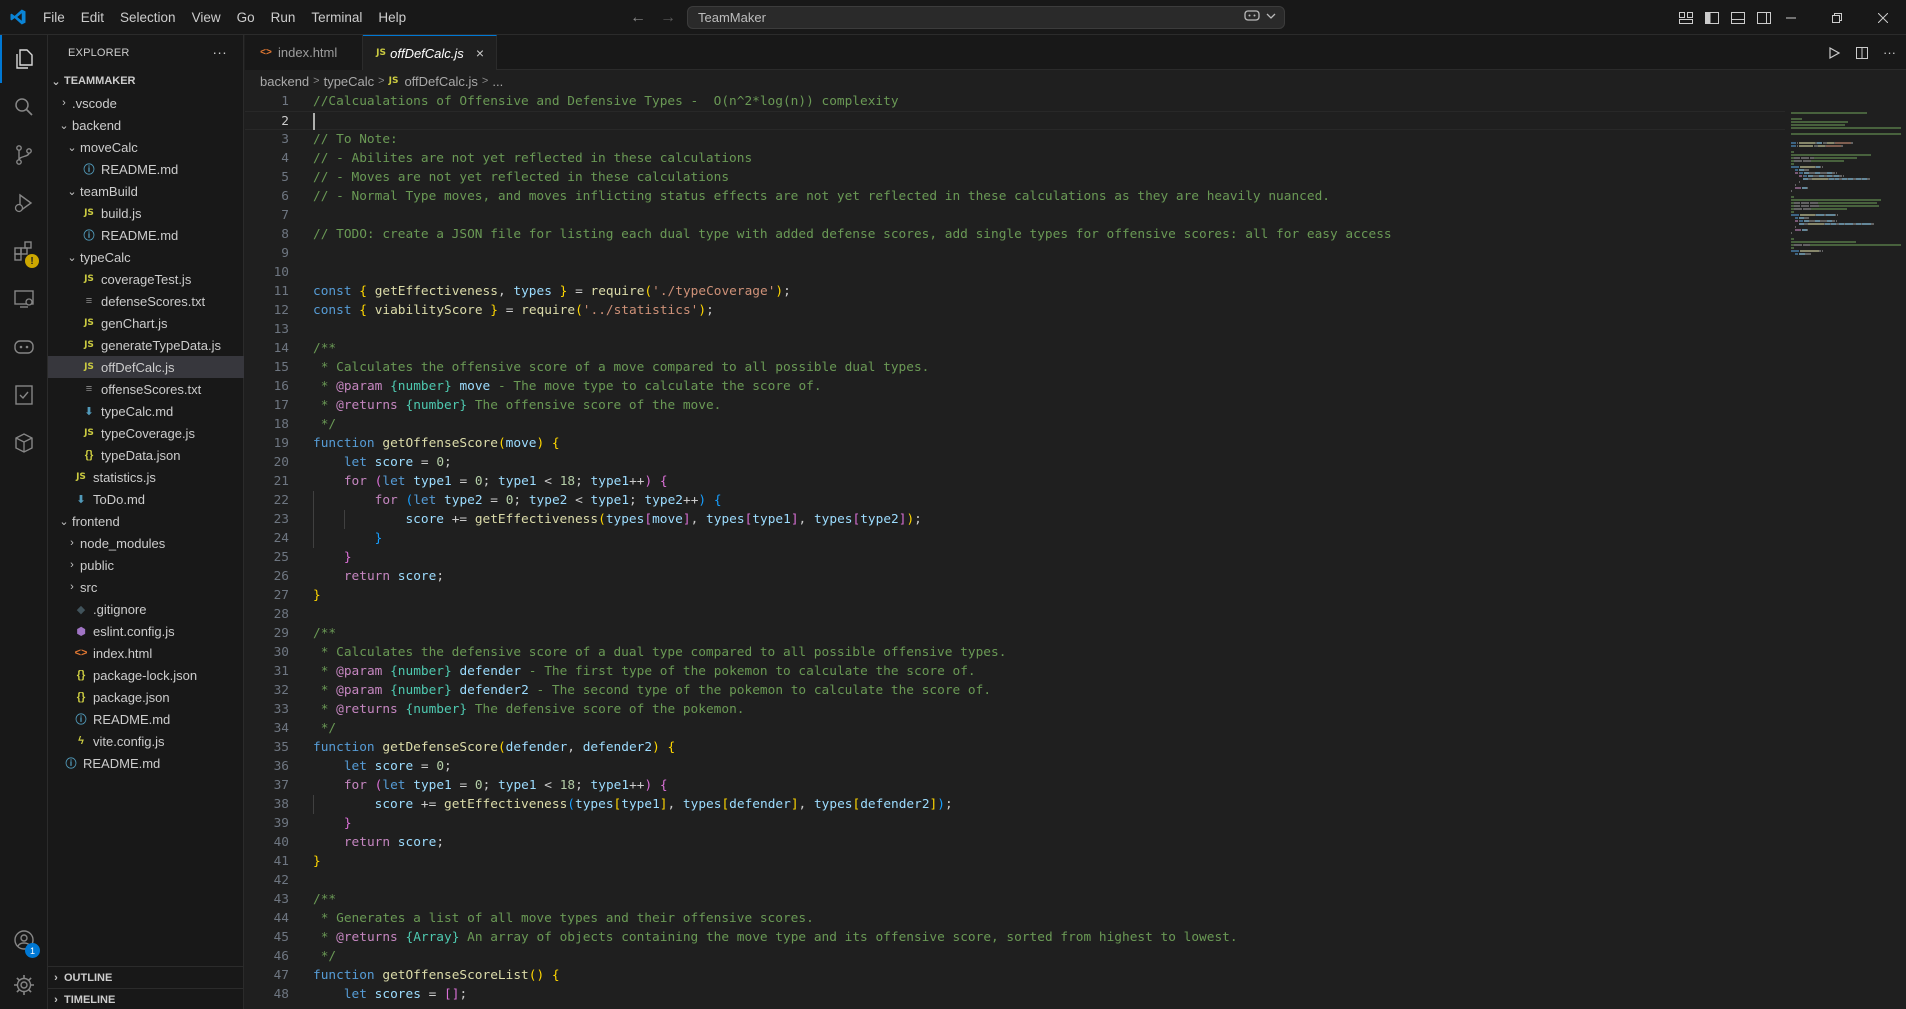  Describe the element at coordinates (392, 17) in the screenshot. I see `menu-help: Help` at that location.